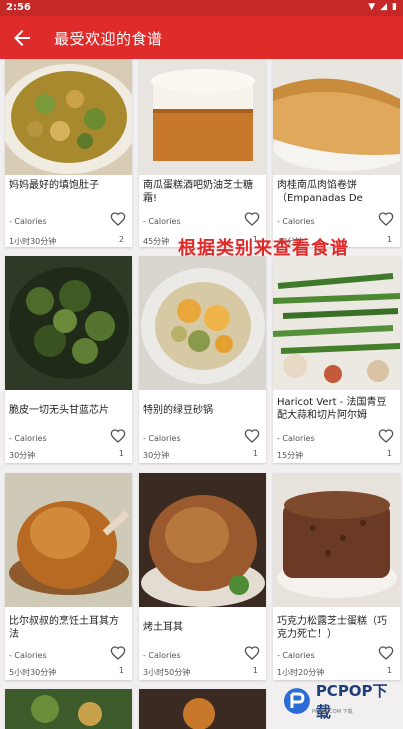 This screenshot has height=729, width=403. What do you see at coordinates (320, 192) in the screenshot?
I see `recipe-name: 肉桂南瓜肉馅卷饼 （Empanadas De` at bounding box center [320, 192].